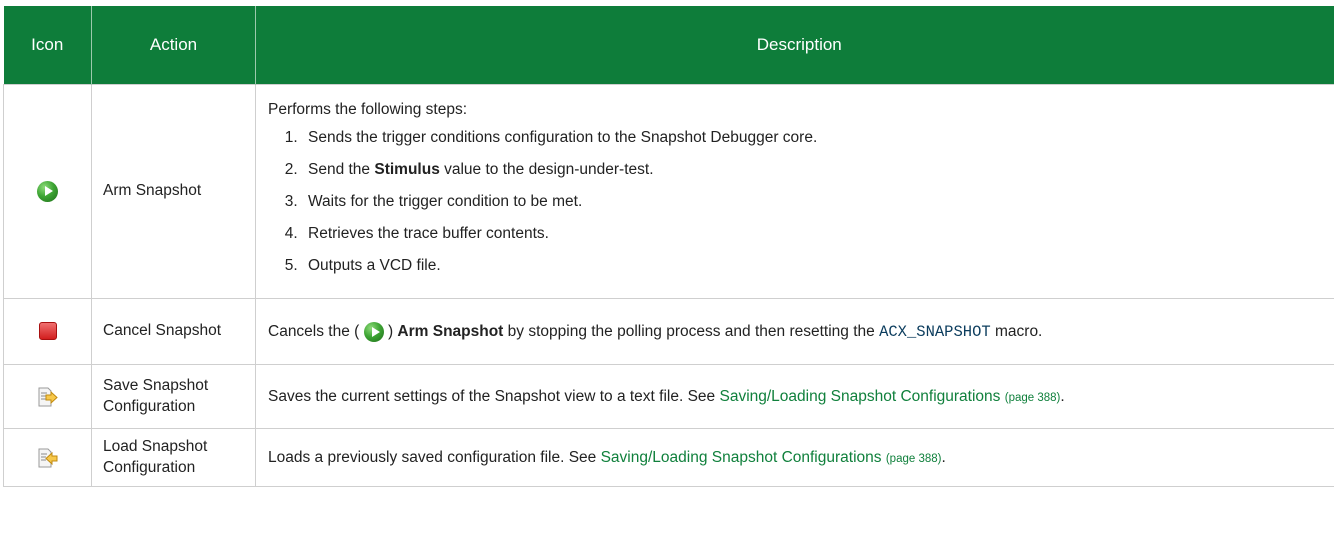 Image resolution: width=1334 pixels, height=550 pixels. Describe the element at coordinates (173, 331) in the screenshot. I see `action-cell: Cancel Snapshot` at that location.